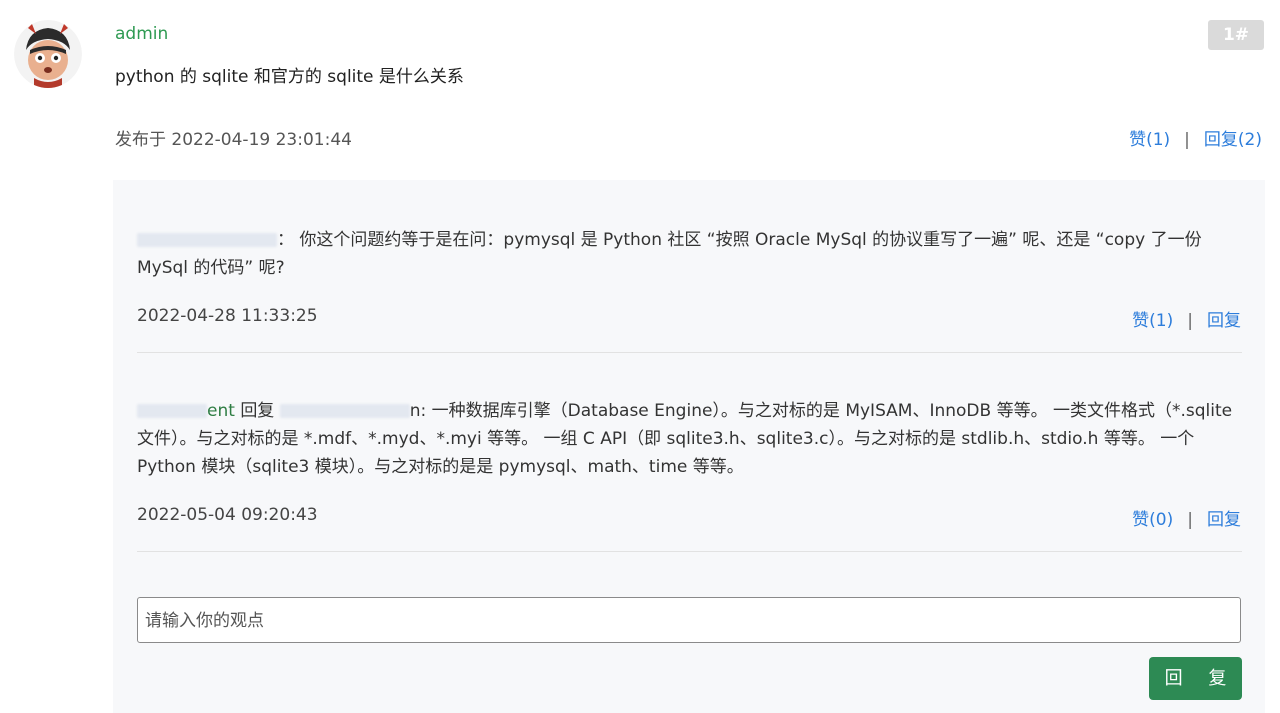 This screenshot has height=713, width=1280. Describe the element at coordinates (1236, 35) in the screenshot. I see `floor-badge: 1#` at that location.